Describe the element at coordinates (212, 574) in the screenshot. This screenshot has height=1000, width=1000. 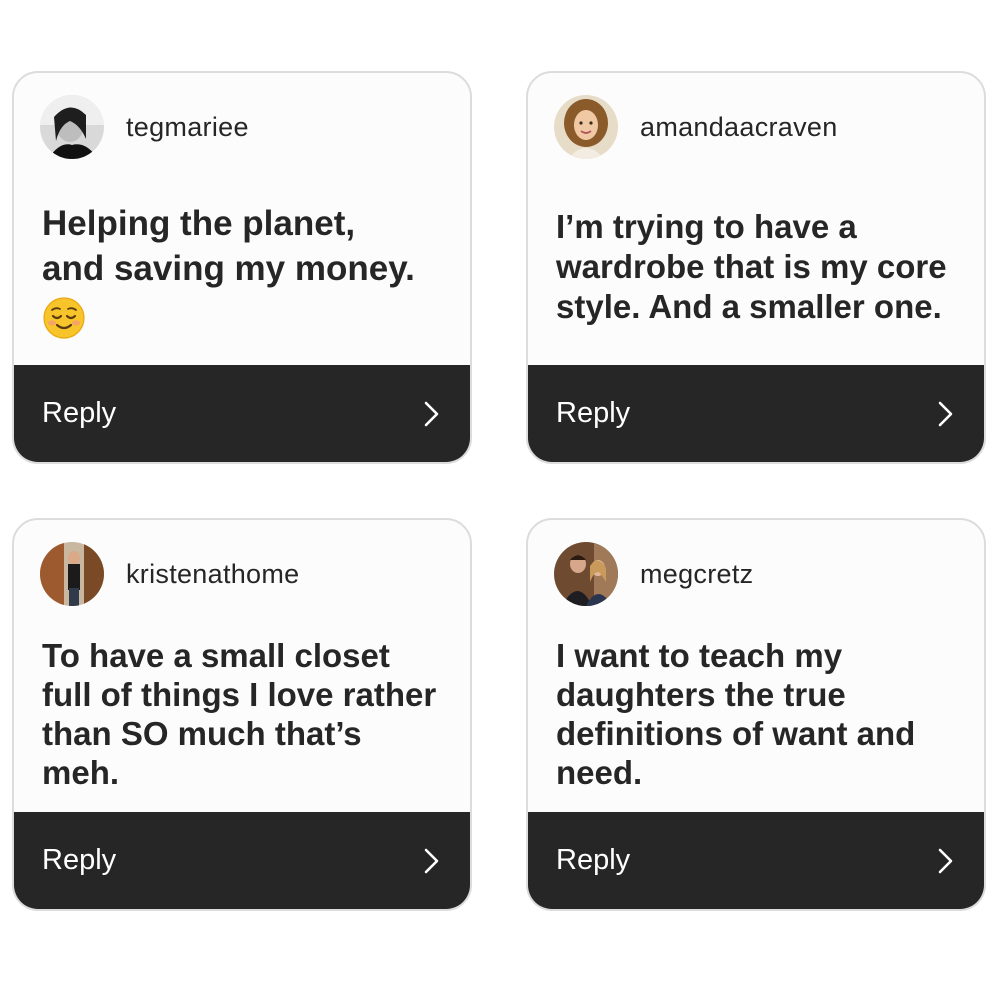
I see `username: kristenathome` at that location.